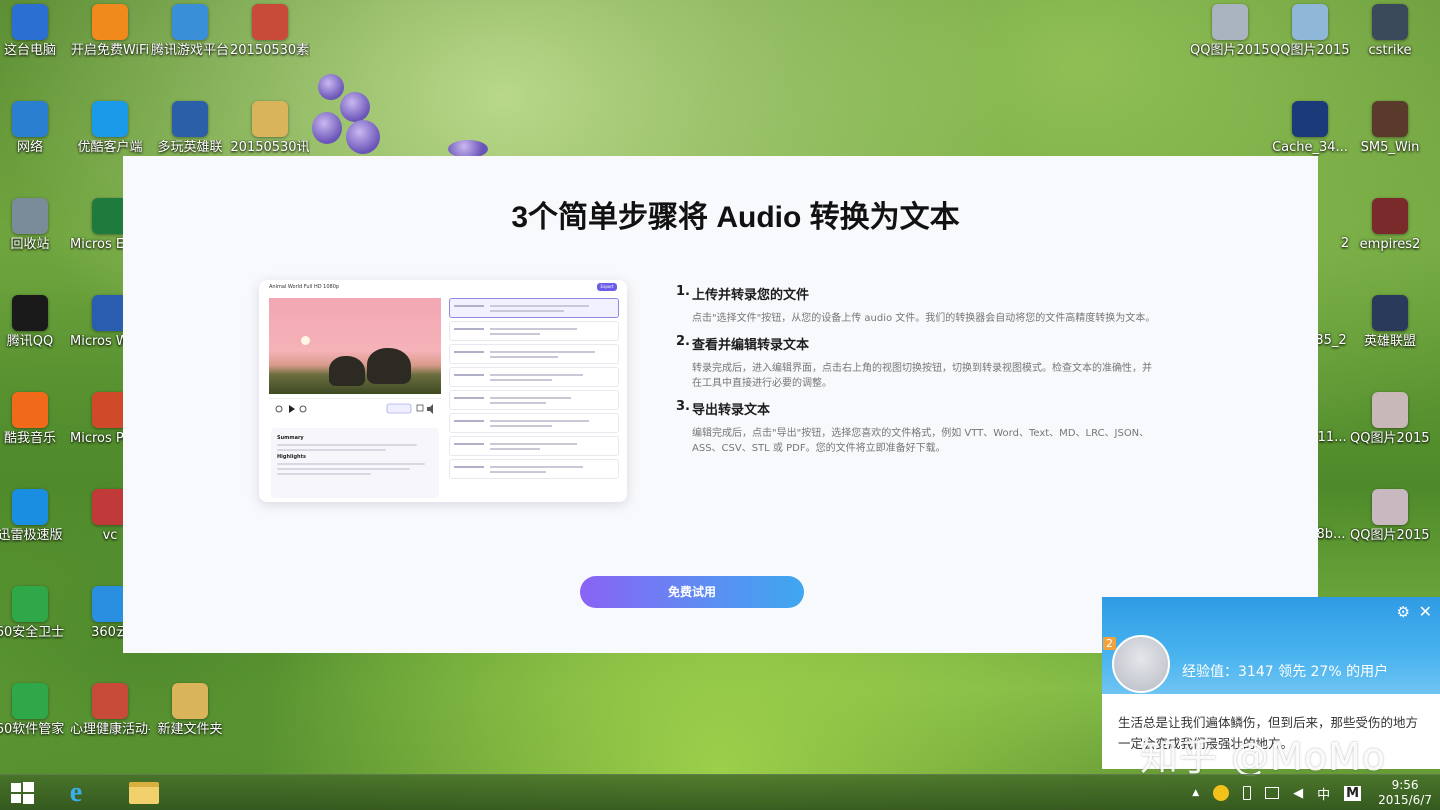 The height and width of the screenshot is (810, 1440). Describe the element at coordinates (190, 710) in the screenshot. I see `desktop-icon: 新建文件夹` at that location.